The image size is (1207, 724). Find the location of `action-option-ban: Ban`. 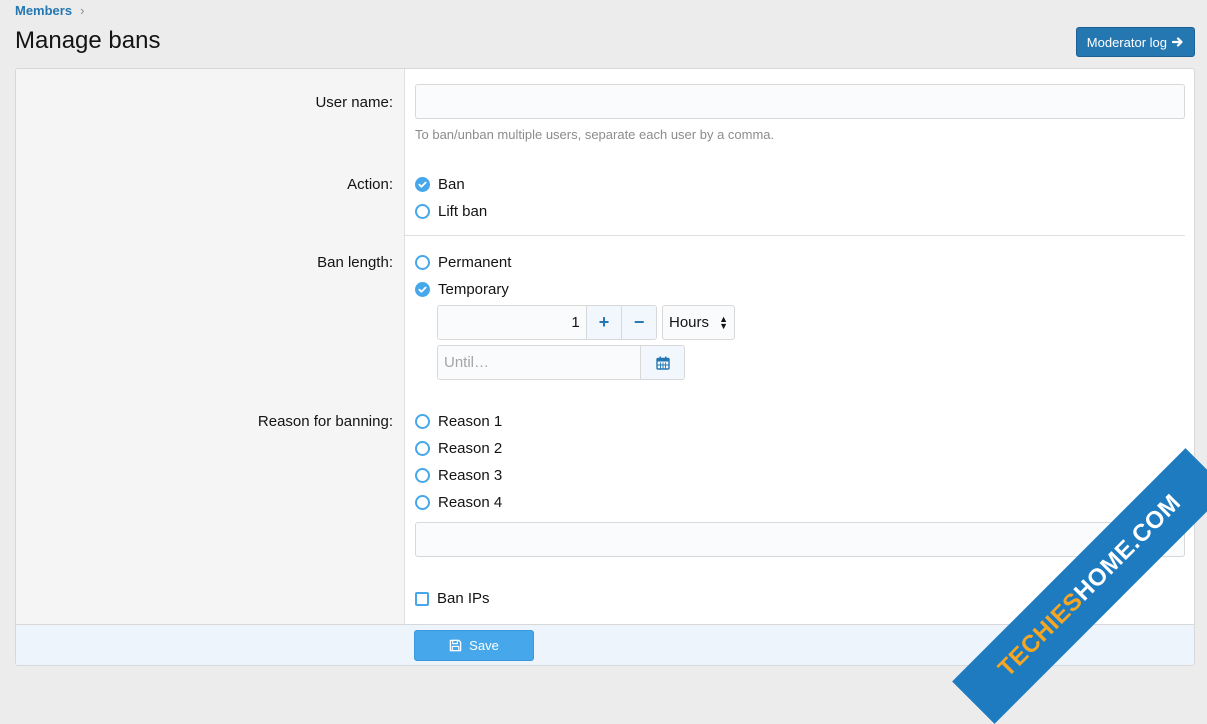

action-option-ban: Ban is located at coordinates (440, 184).